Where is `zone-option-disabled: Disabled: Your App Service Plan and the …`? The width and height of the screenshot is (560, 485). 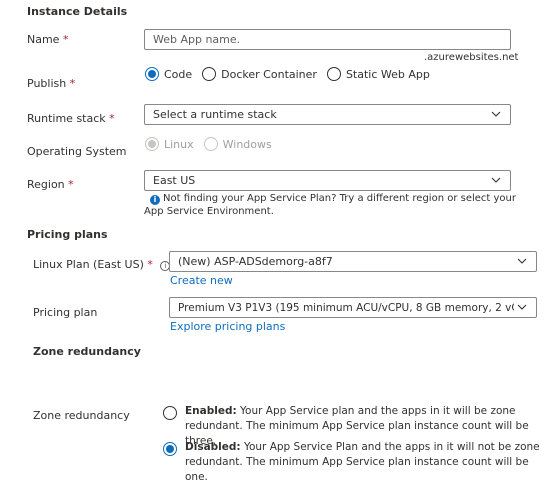 zone-option-disabled: Disabled: Your App Service Plan and the … is located at coordinates (355, 462).